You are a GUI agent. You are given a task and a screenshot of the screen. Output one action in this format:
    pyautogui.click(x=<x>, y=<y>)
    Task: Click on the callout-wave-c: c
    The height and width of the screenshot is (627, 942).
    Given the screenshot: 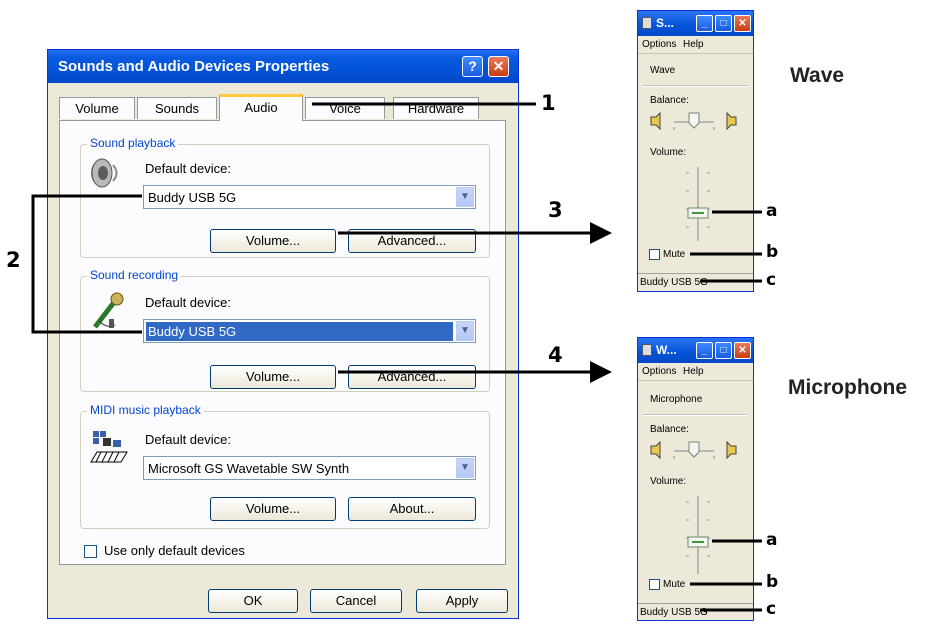 What is the action you would take?
    pyautogui.click(x=771, y=280)
    